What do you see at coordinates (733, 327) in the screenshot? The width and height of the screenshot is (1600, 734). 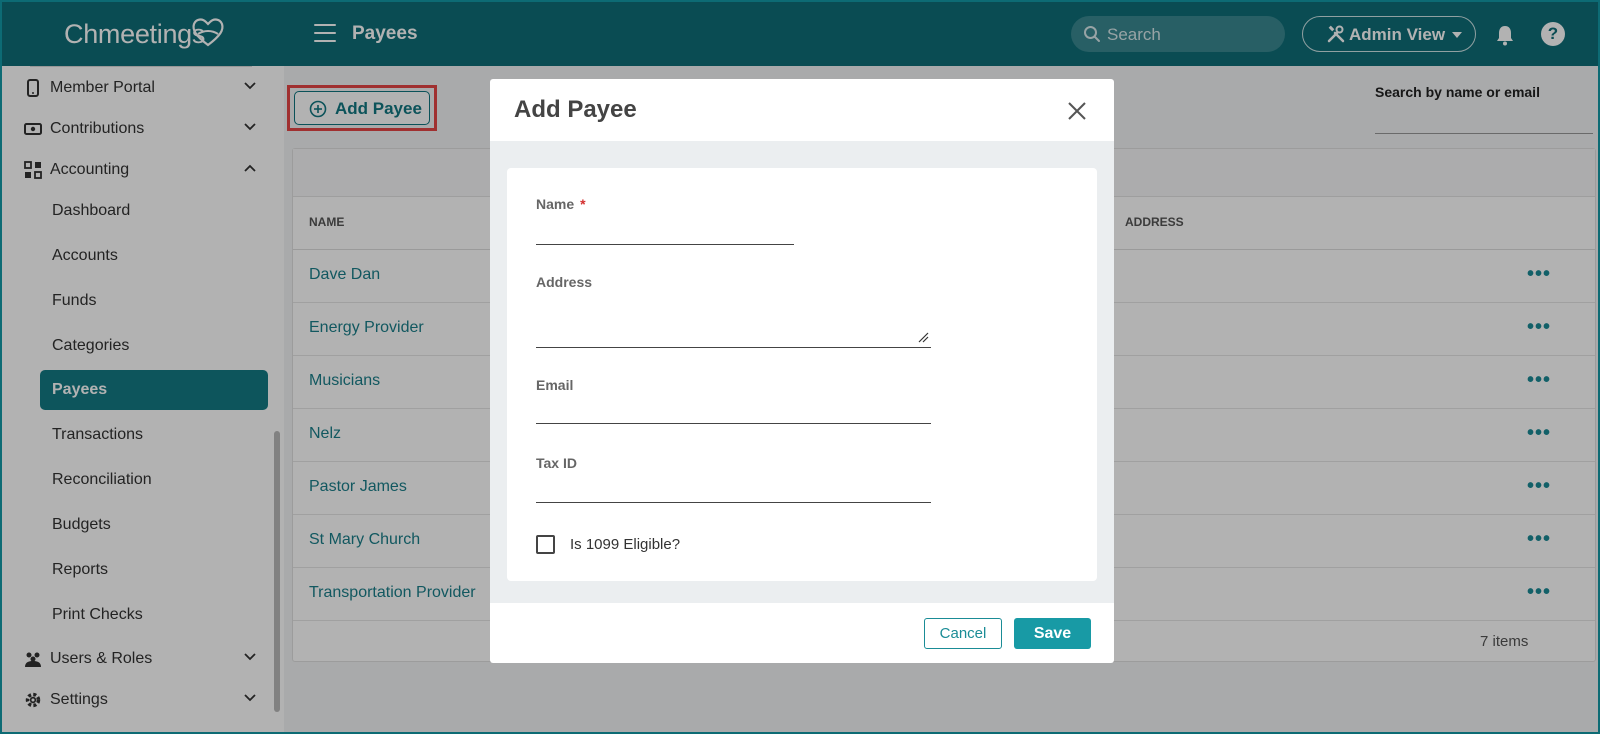 I see `address-field` at bounding box center [733, 327].